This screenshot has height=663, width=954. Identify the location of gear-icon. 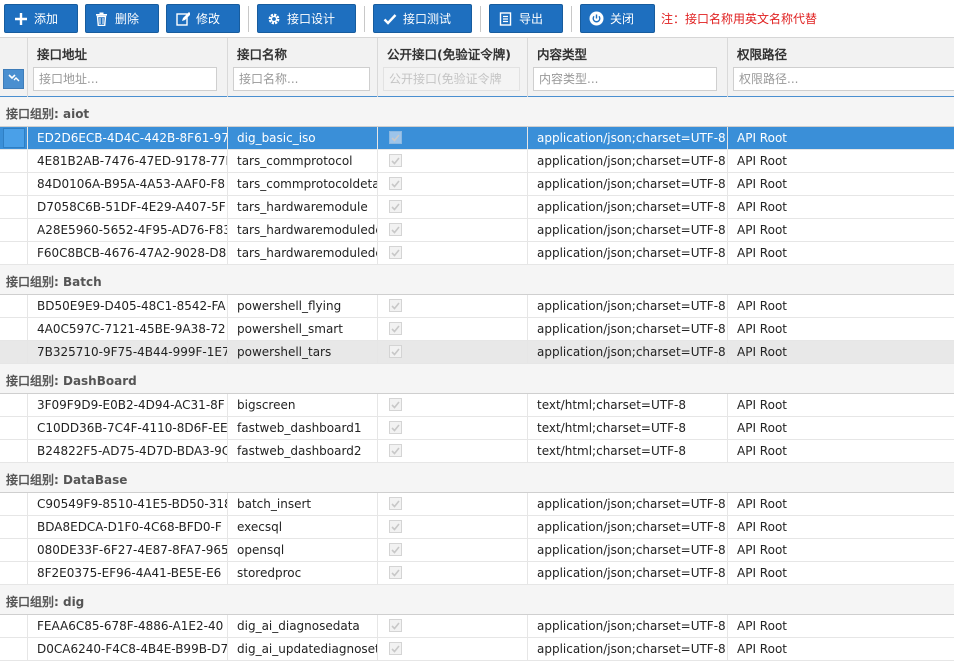
(273, 18).